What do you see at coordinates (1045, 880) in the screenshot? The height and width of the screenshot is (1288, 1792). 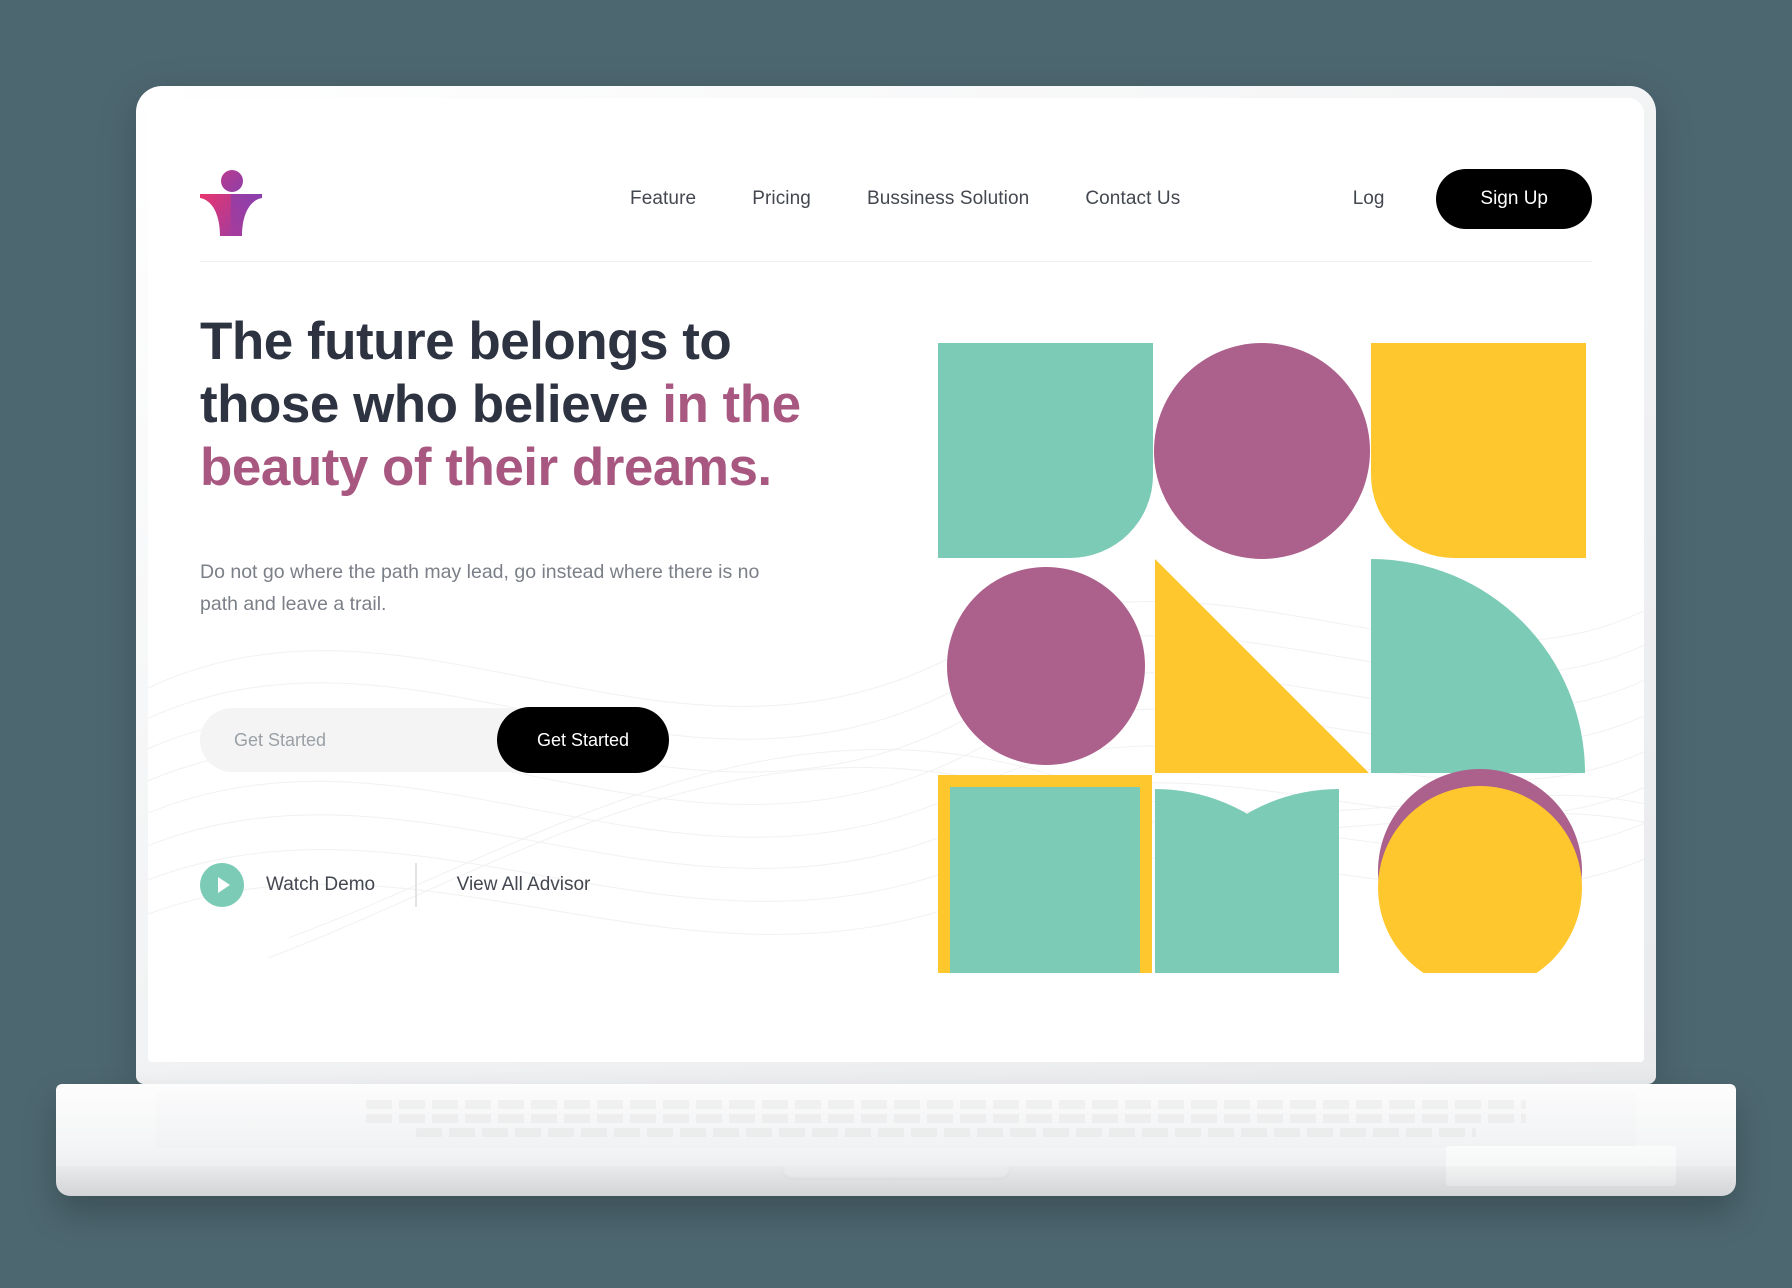 I see `shape-green-inner-r3c1` at bounding box center [1045, 880].